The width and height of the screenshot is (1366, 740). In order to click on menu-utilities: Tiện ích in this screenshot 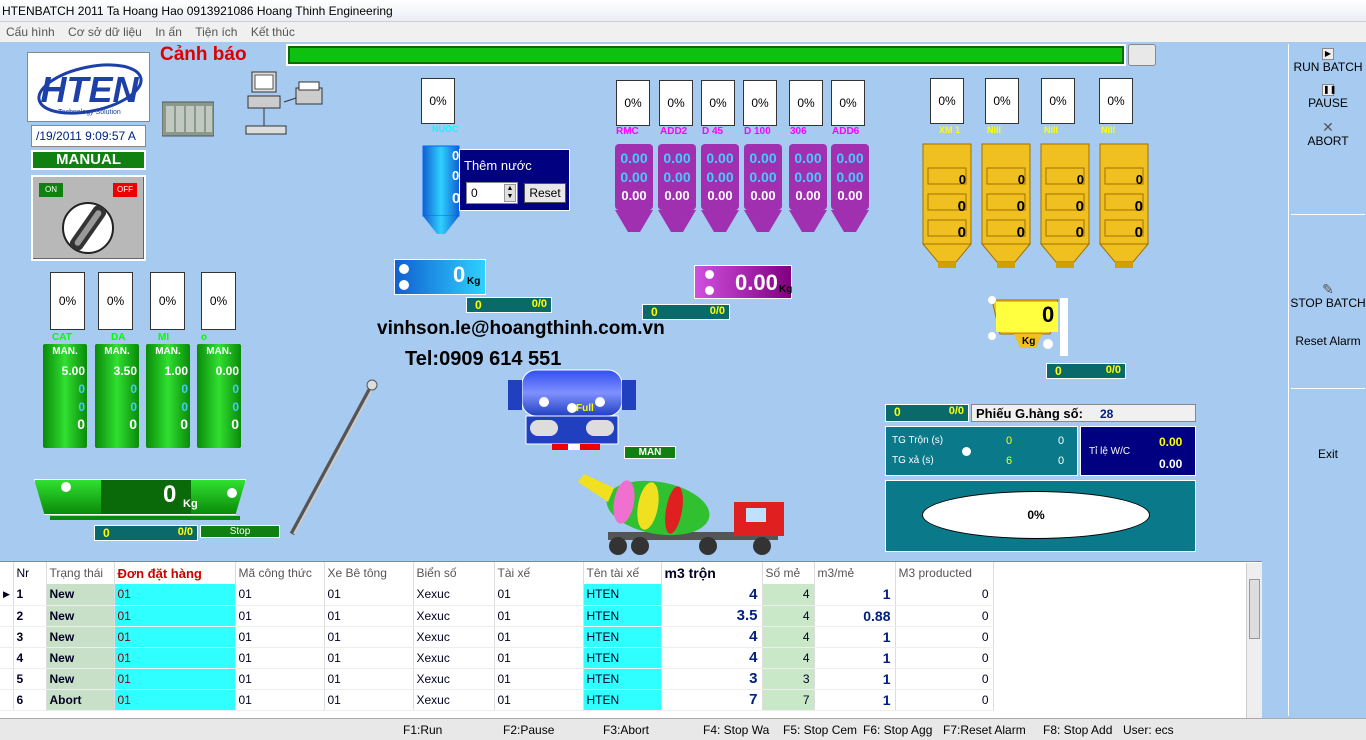, I will do `click(216, 32)`.